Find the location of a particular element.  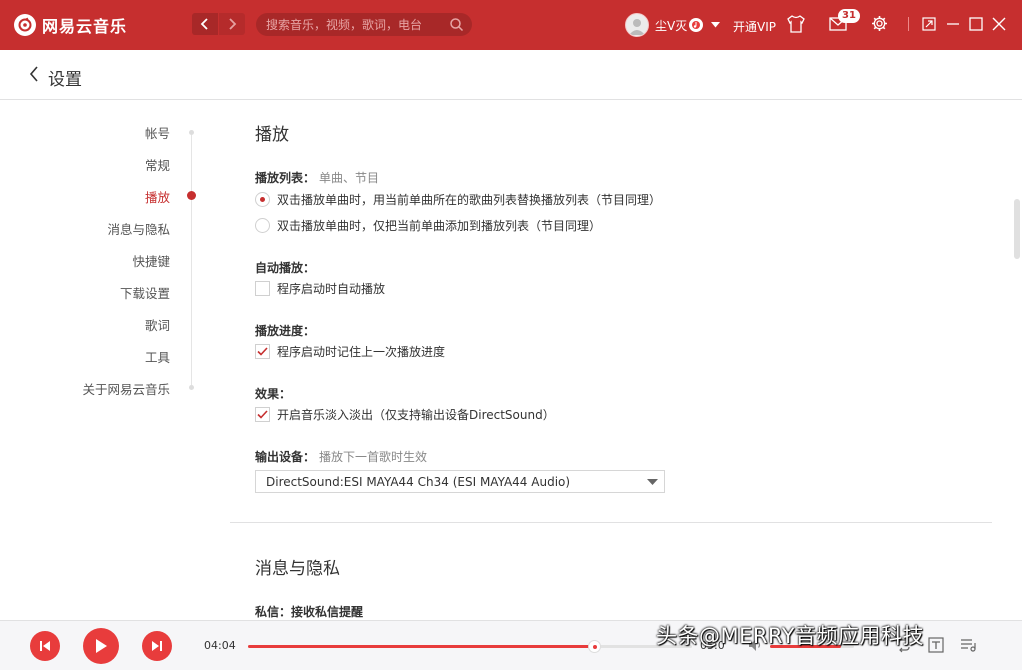

progress-bar is located at coordinates (470, 646).